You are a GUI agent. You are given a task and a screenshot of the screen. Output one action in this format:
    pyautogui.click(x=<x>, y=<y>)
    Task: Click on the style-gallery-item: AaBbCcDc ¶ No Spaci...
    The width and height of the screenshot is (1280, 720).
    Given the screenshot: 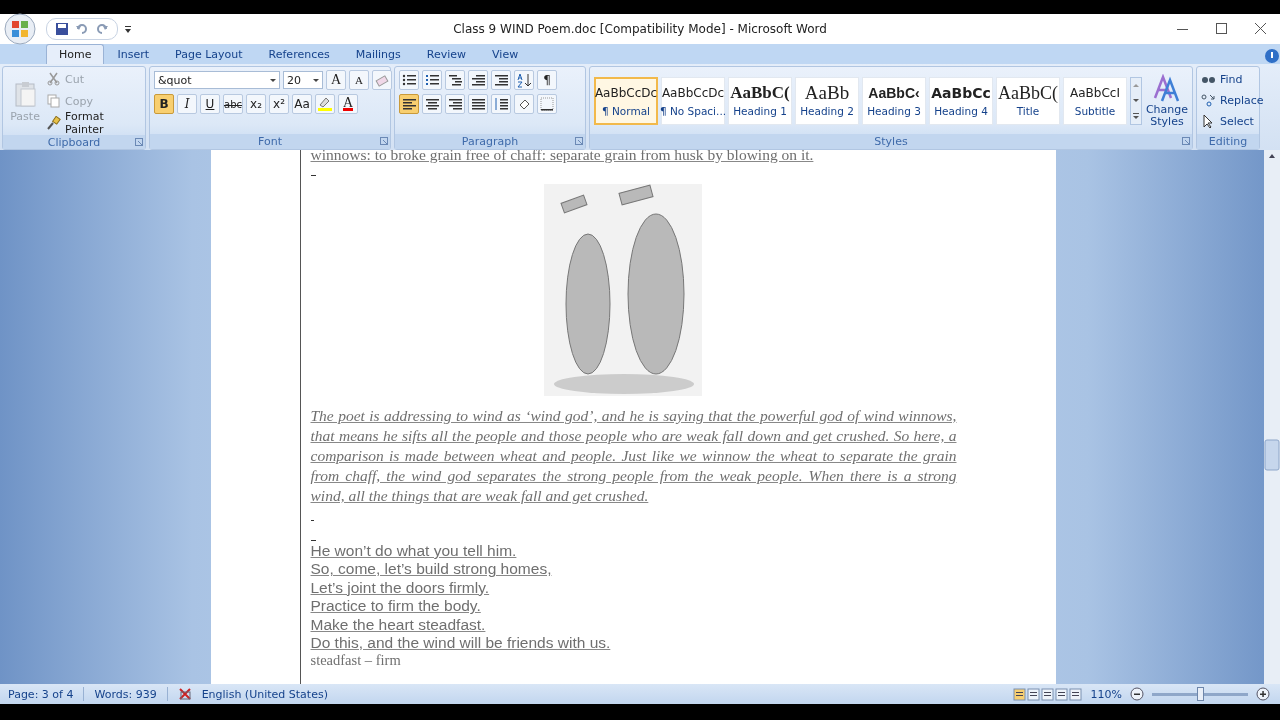 What is the action you would take?
    pyautogui.click(x=693, y=100)
    